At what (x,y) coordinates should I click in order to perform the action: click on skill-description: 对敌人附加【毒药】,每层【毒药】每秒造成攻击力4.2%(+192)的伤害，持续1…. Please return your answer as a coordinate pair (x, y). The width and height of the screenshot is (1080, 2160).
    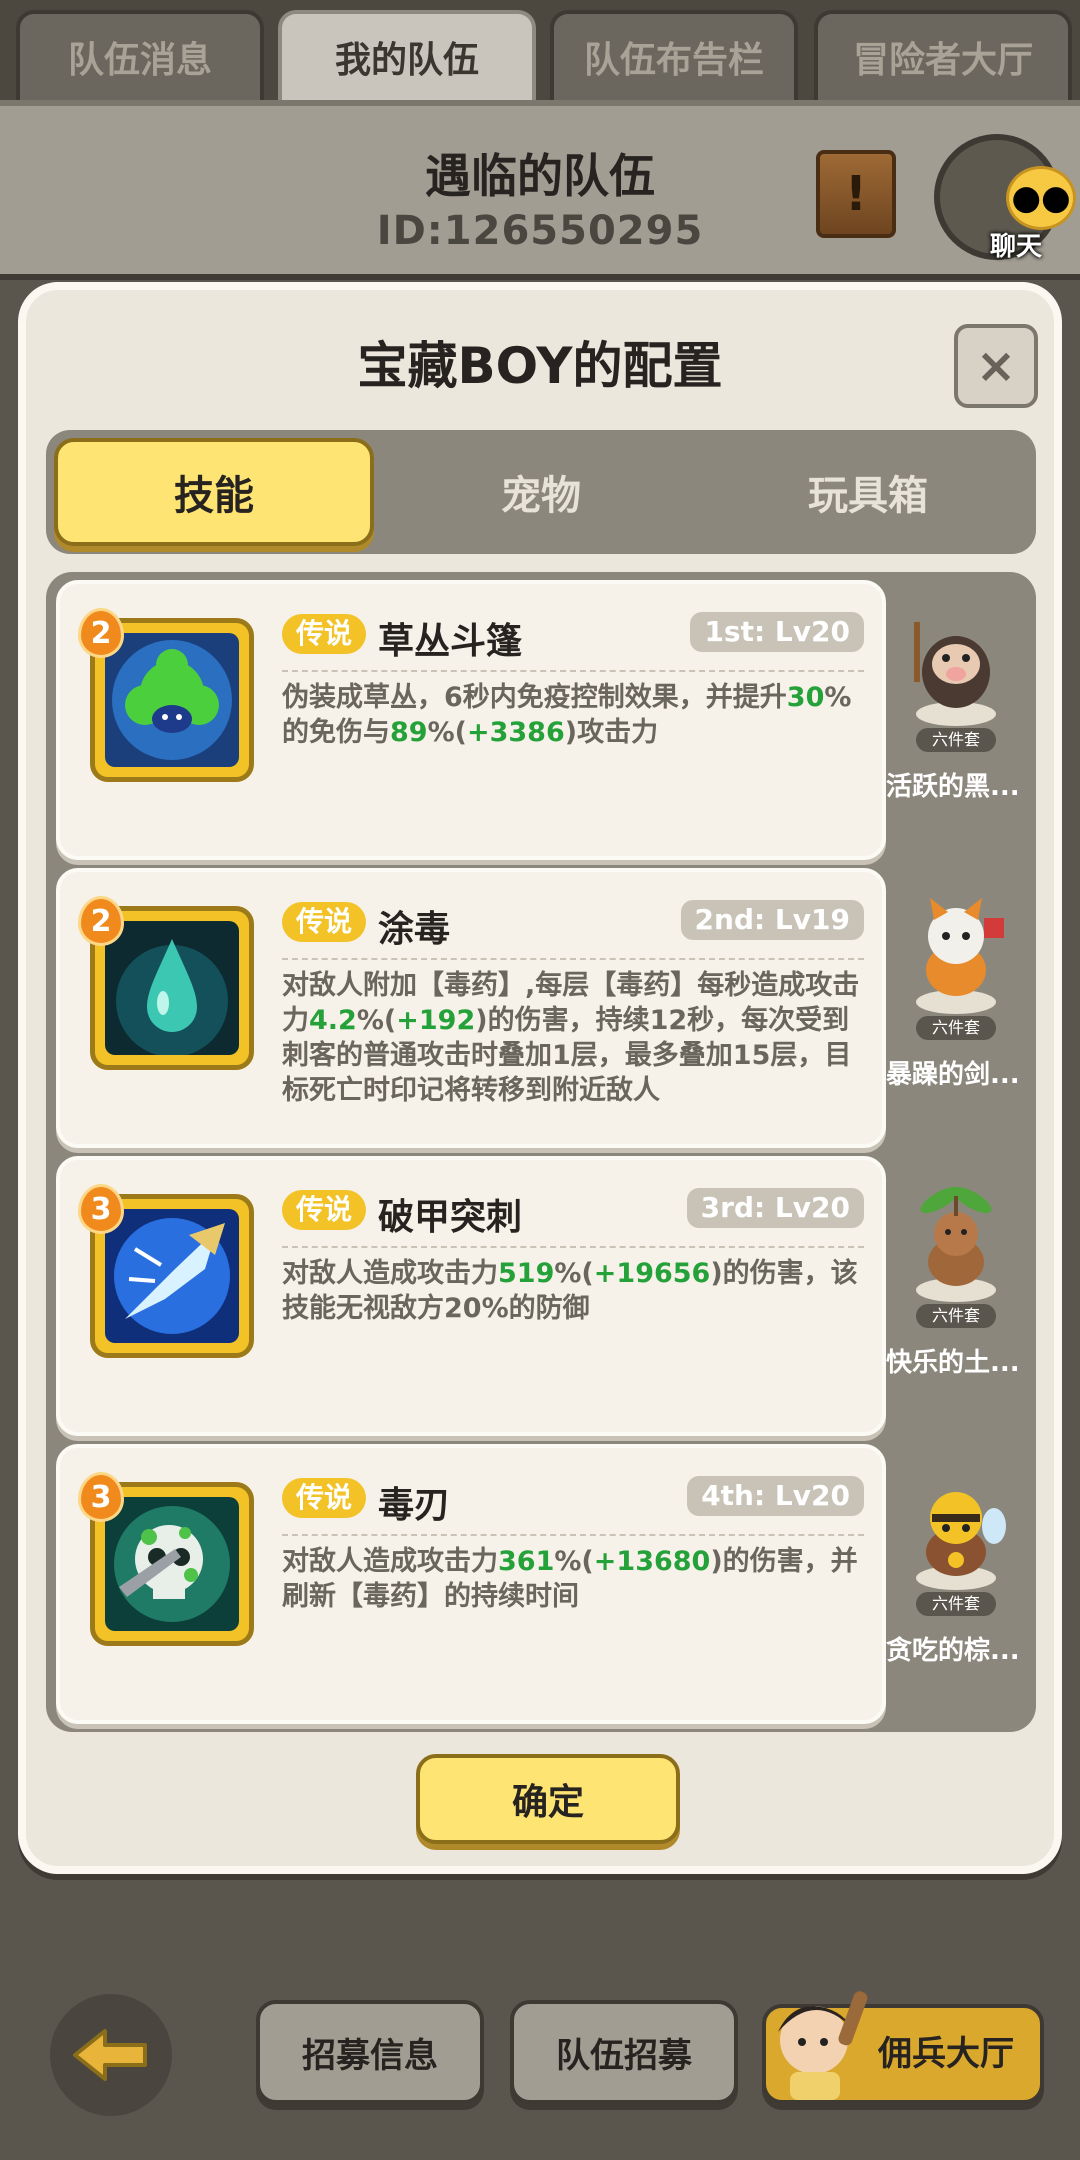
    Looking at the image, I should click on (573, 1038).